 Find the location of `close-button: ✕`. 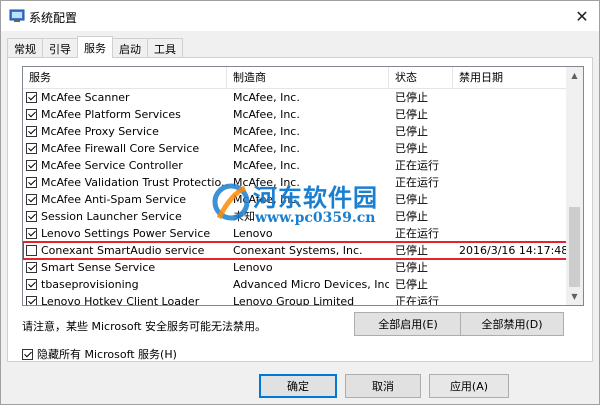

close-button: ✕ is located at coordinates (582, 16).